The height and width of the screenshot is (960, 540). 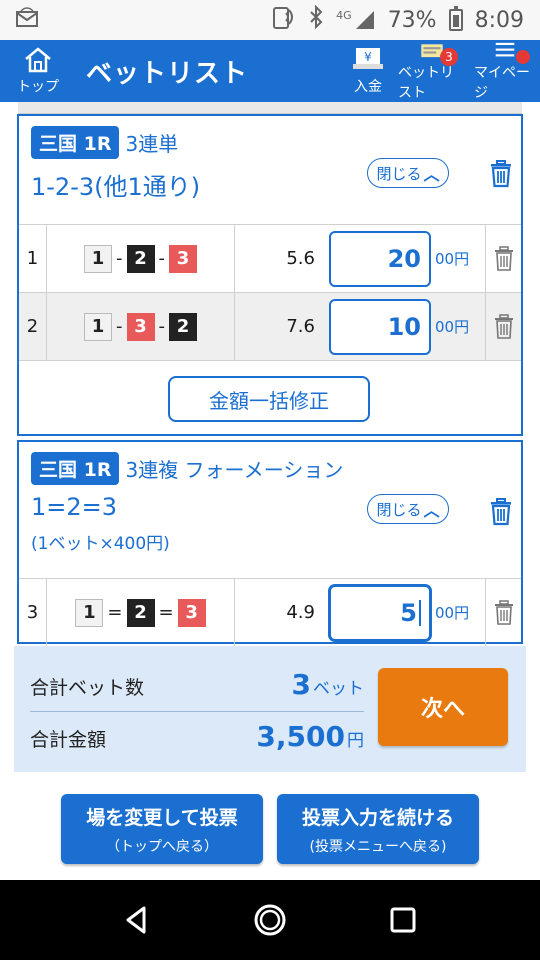 What do you see at coordinates (137, 920) in the screenshot?
I see `back-icon` at bounding box center [137, 920].